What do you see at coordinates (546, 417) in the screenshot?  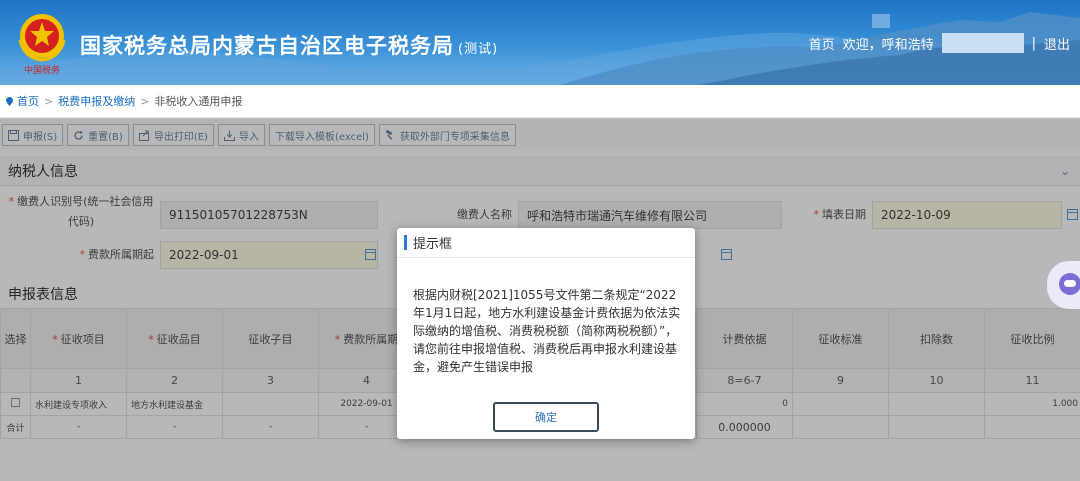 I see `ok-button: 确定` at bounding box center [546, 417].